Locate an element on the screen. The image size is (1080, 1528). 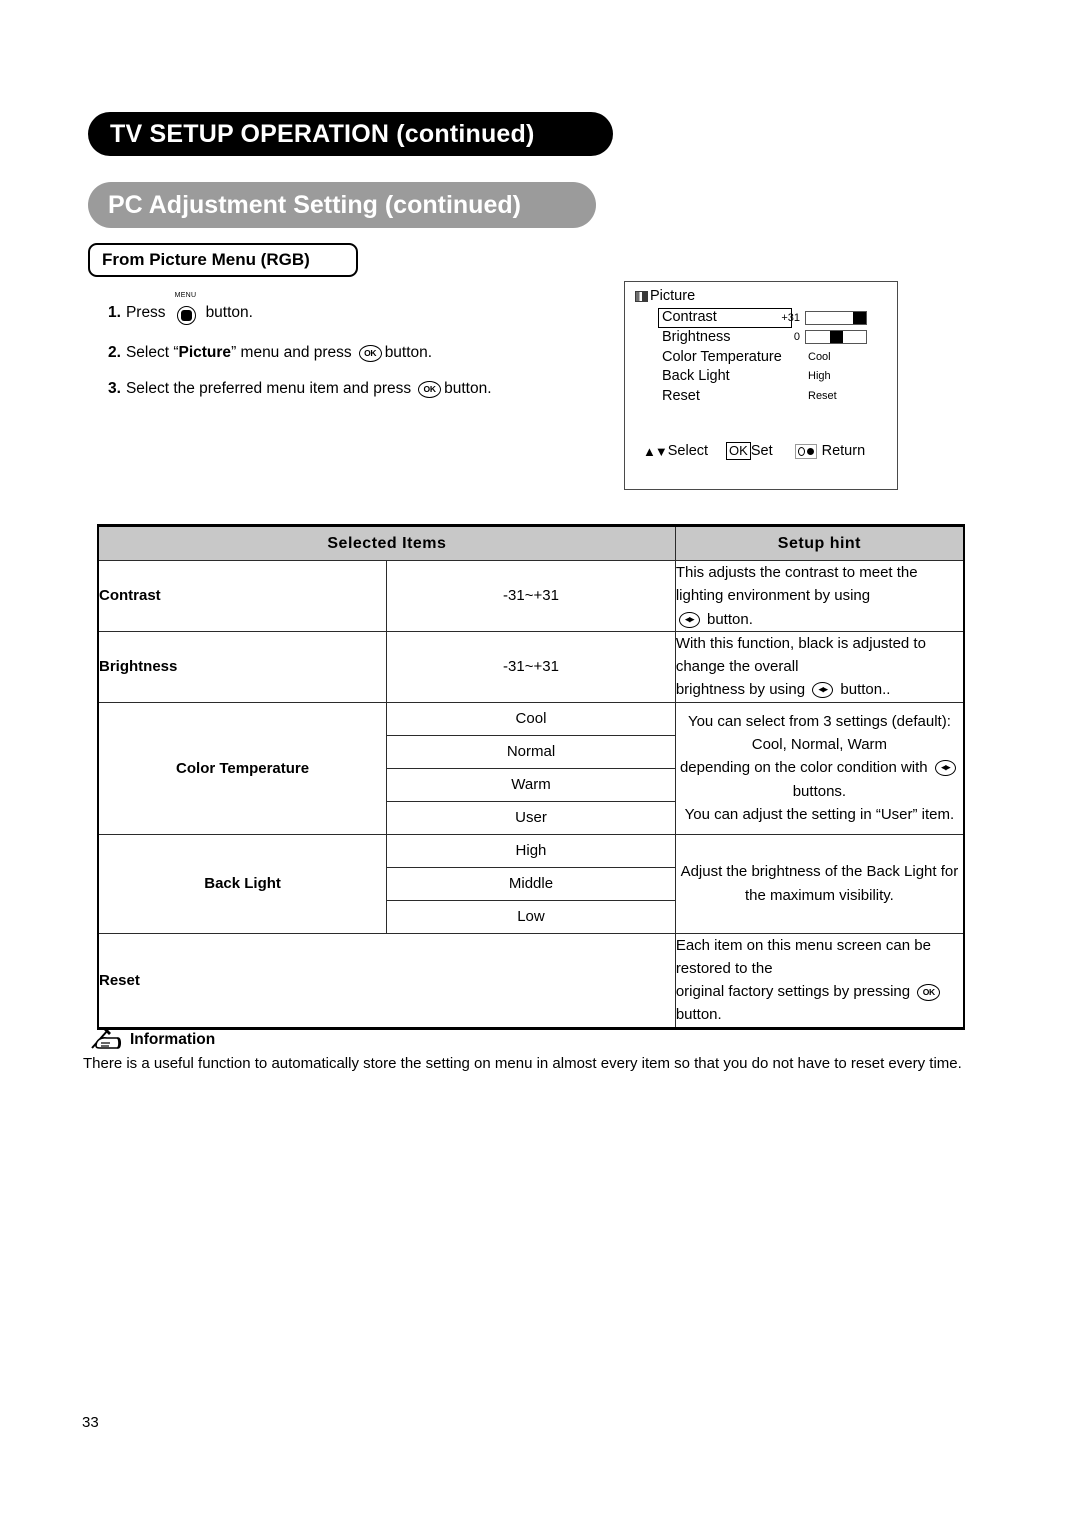
chapter-banner-label: TV SETUP OPERATION (continued) is located at coordinates (322, 133).